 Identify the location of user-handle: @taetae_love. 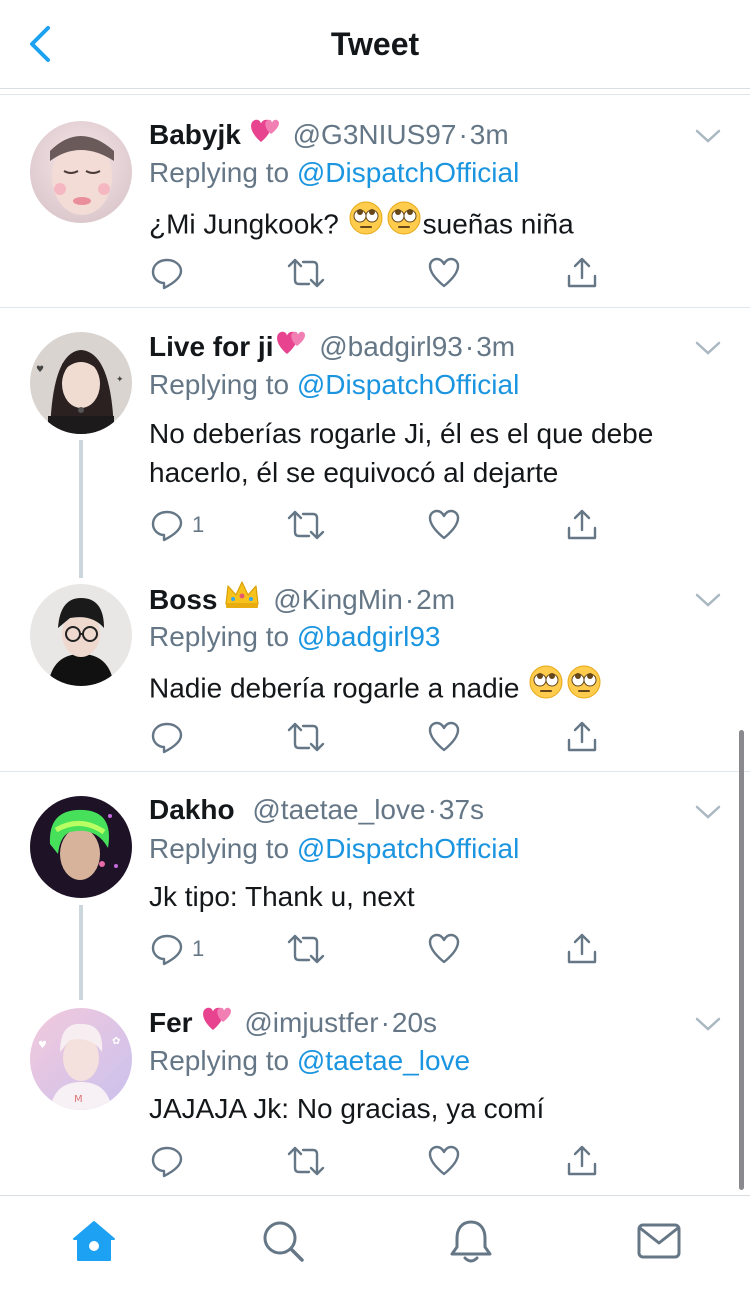
(338, 809).